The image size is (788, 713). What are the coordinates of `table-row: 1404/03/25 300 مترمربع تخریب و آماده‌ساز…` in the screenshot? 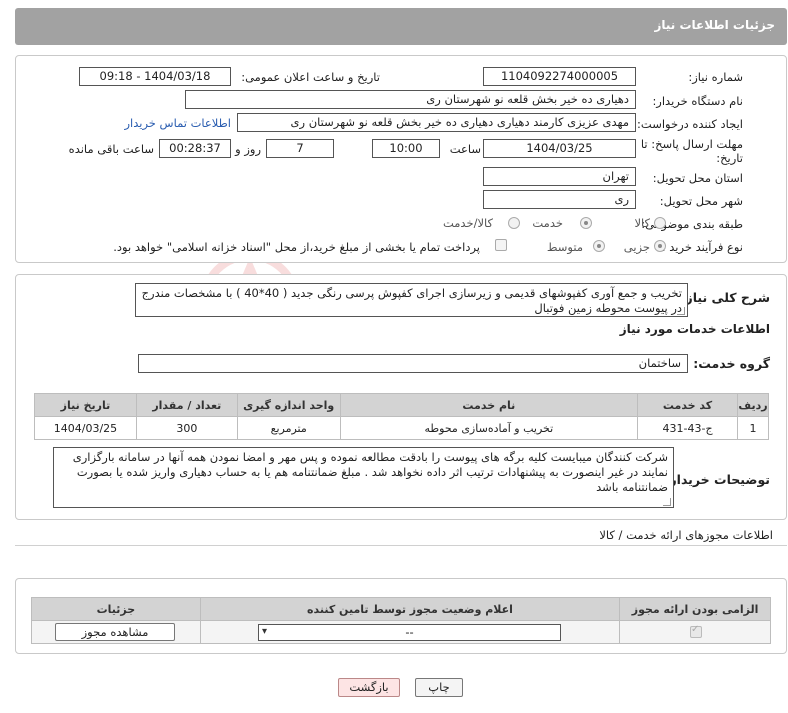 It's located at (402, 428).